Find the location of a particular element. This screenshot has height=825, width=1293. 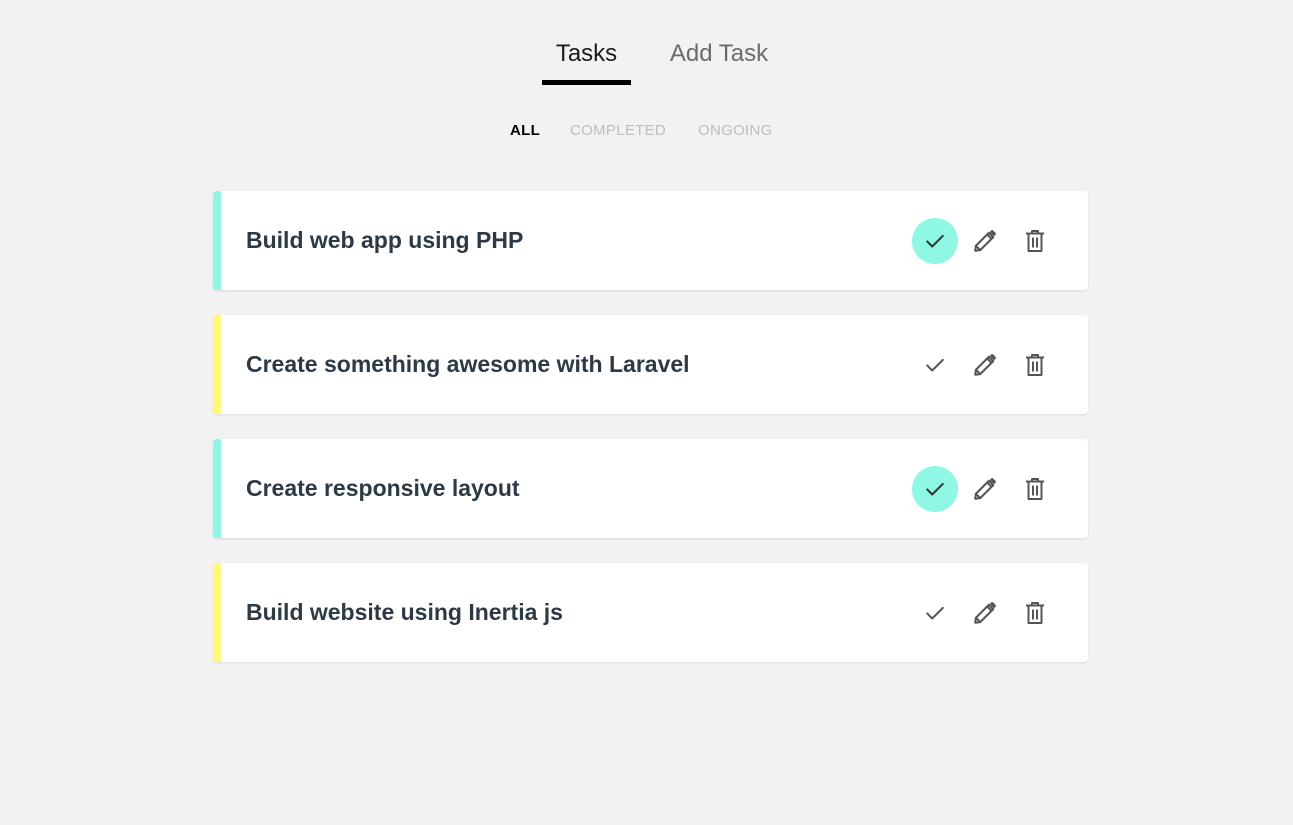

task-card: Create responsive layout is located at coordinates (650, 488).